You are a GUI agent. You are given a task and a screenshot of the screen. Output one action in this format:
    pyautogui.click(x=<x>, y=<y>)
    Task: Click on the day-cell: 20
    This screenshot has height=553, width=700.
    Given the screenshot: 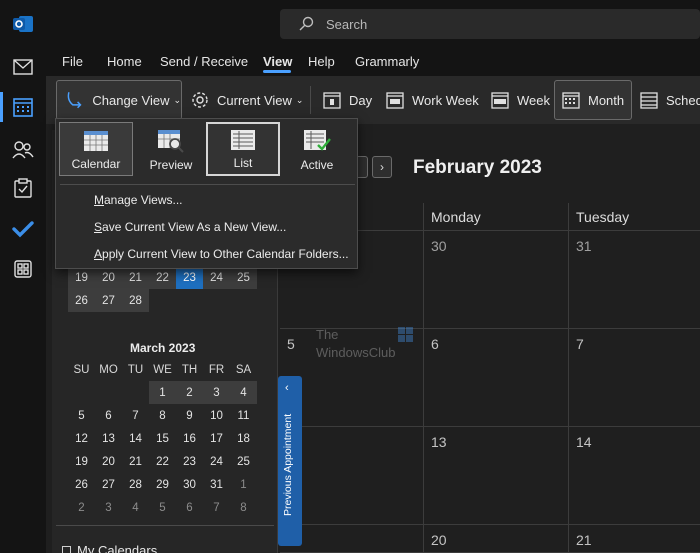 What is the action you would take?
    pyautogui.click(x=495, y=539)
    